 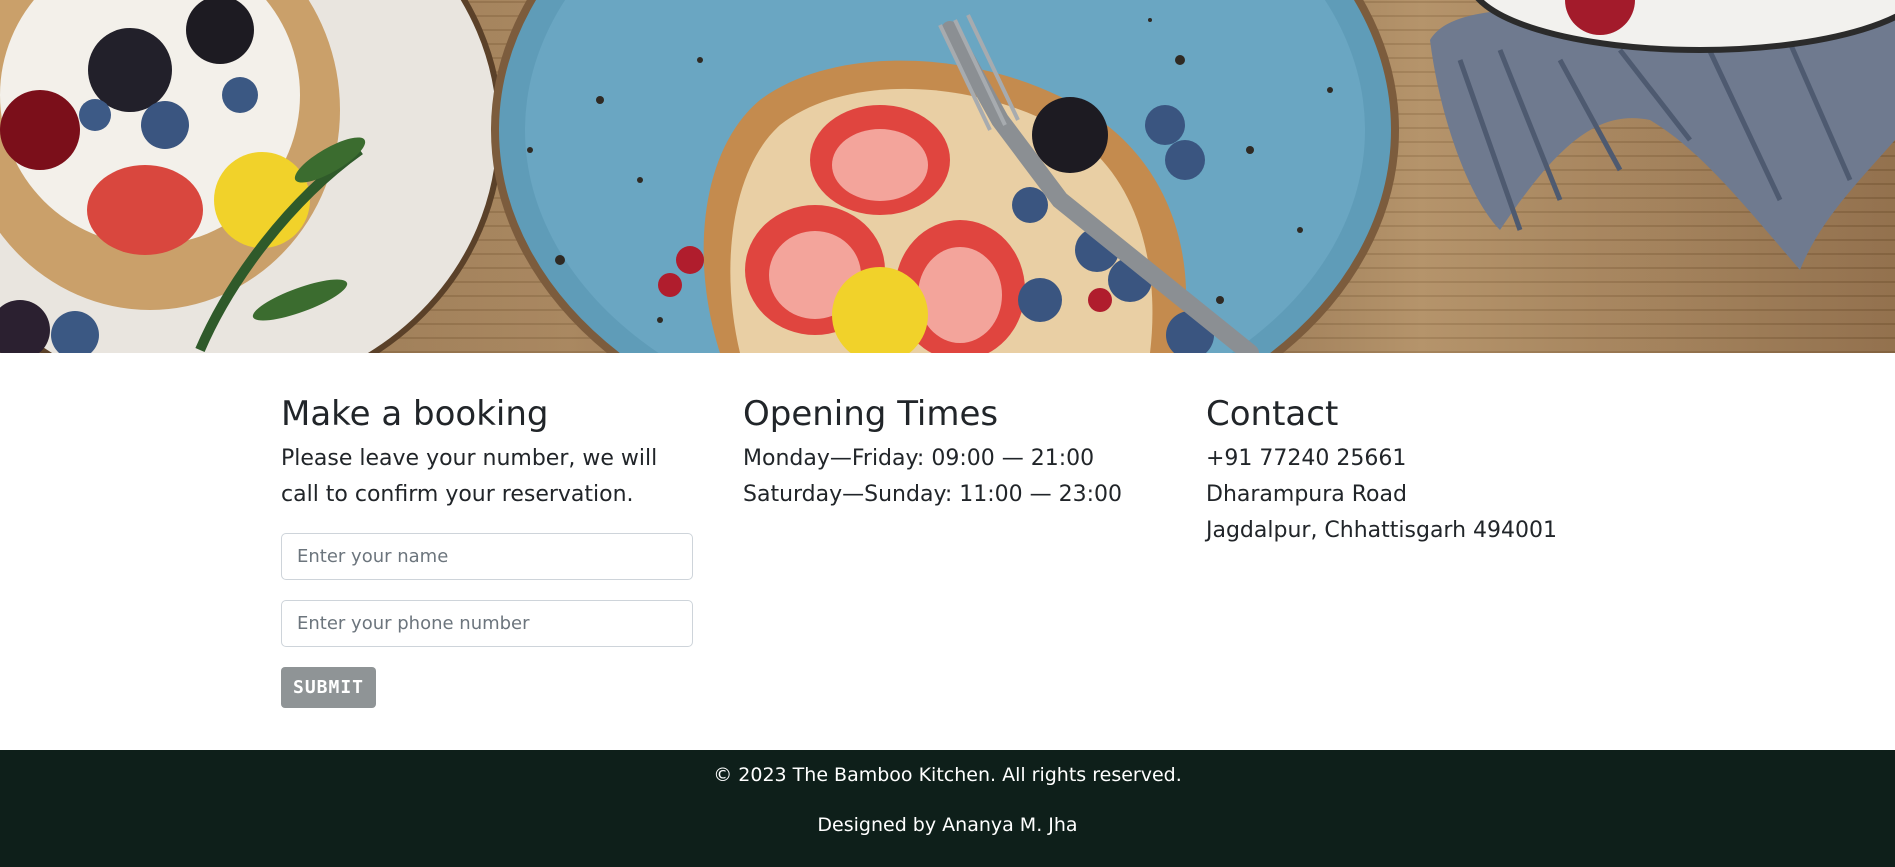 I want to click on contact-phone: +91 77240 25661, so click(x=1306, y=458).